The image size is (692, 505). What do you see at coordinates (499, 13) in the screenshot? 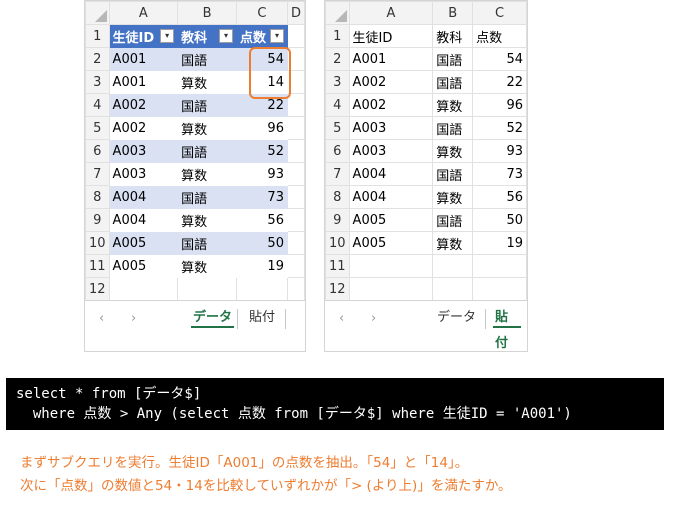
I see `col-header-c: C` at bounding box center [499, 13].